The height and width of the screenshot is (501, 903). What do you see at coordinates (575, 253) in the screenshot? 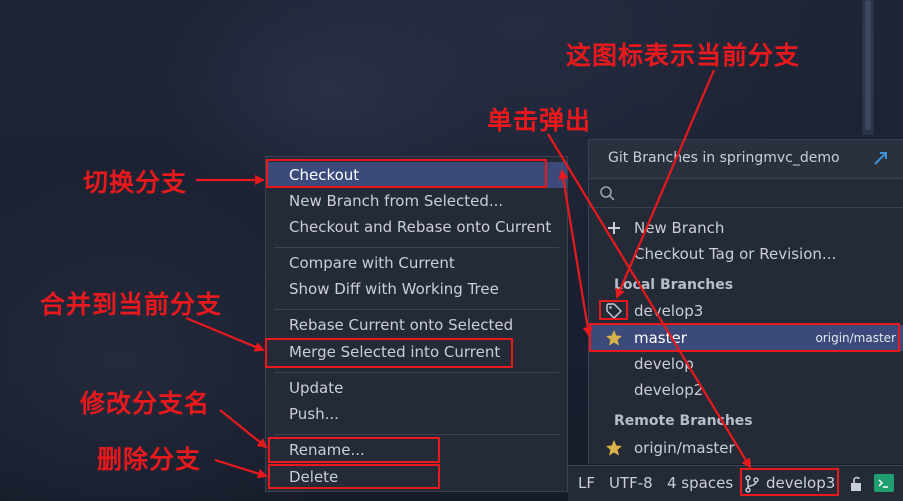
I see `arrow-checkout-master` at bounding box center [575, 253].